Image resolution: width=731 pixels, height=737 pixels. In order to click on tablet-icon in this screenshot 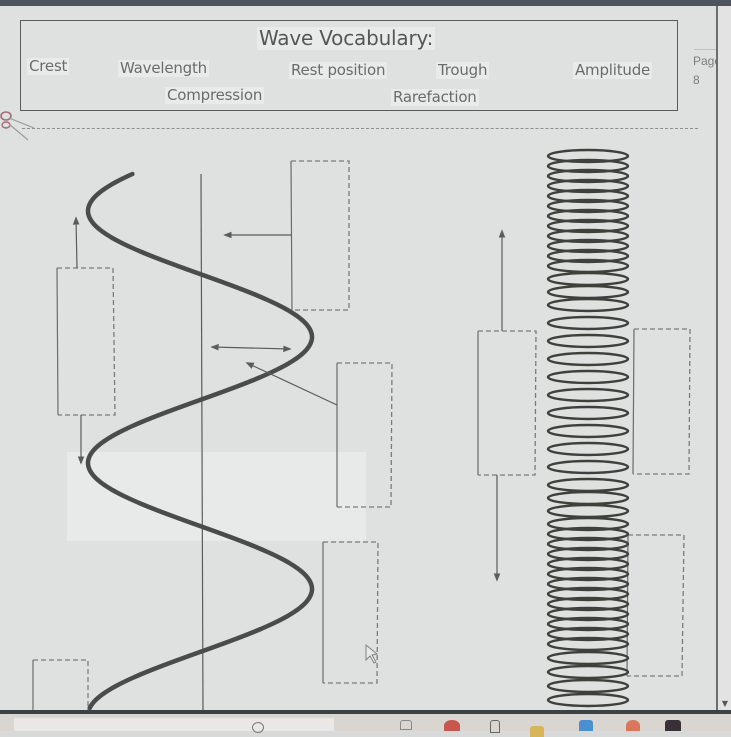, I will do `click(495, 726)`.